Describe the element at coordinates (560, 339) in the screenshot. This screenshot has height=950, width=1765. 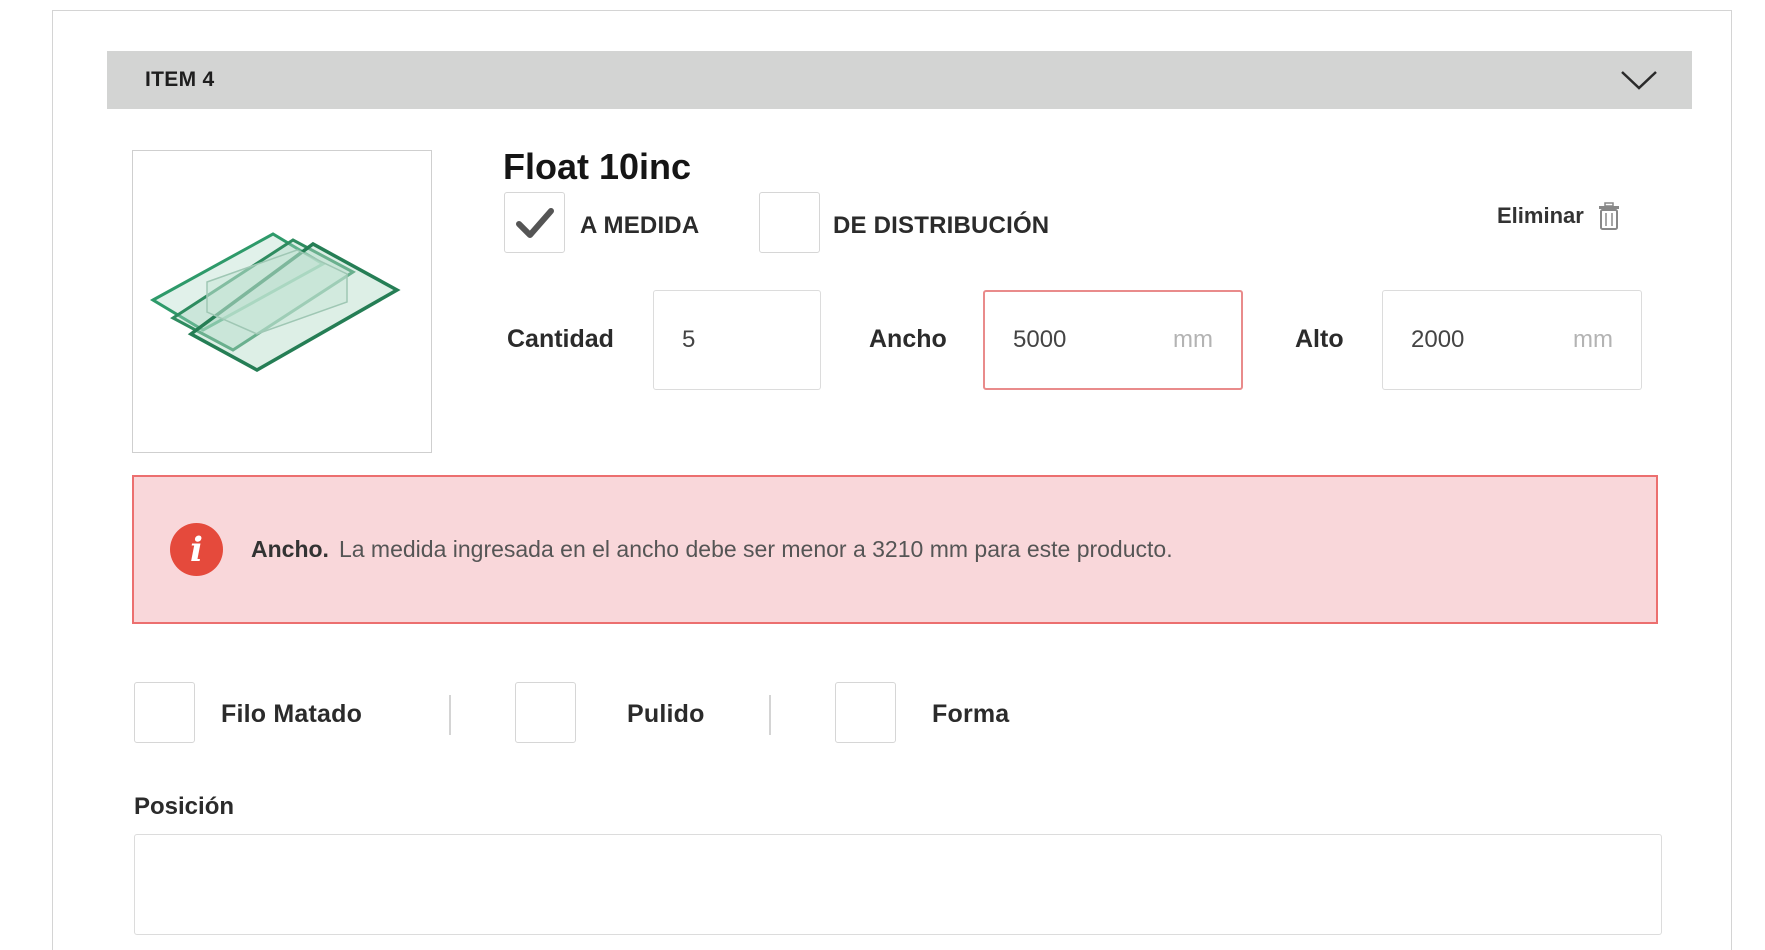
I see `cantidad-label: Cantidad` at that location.